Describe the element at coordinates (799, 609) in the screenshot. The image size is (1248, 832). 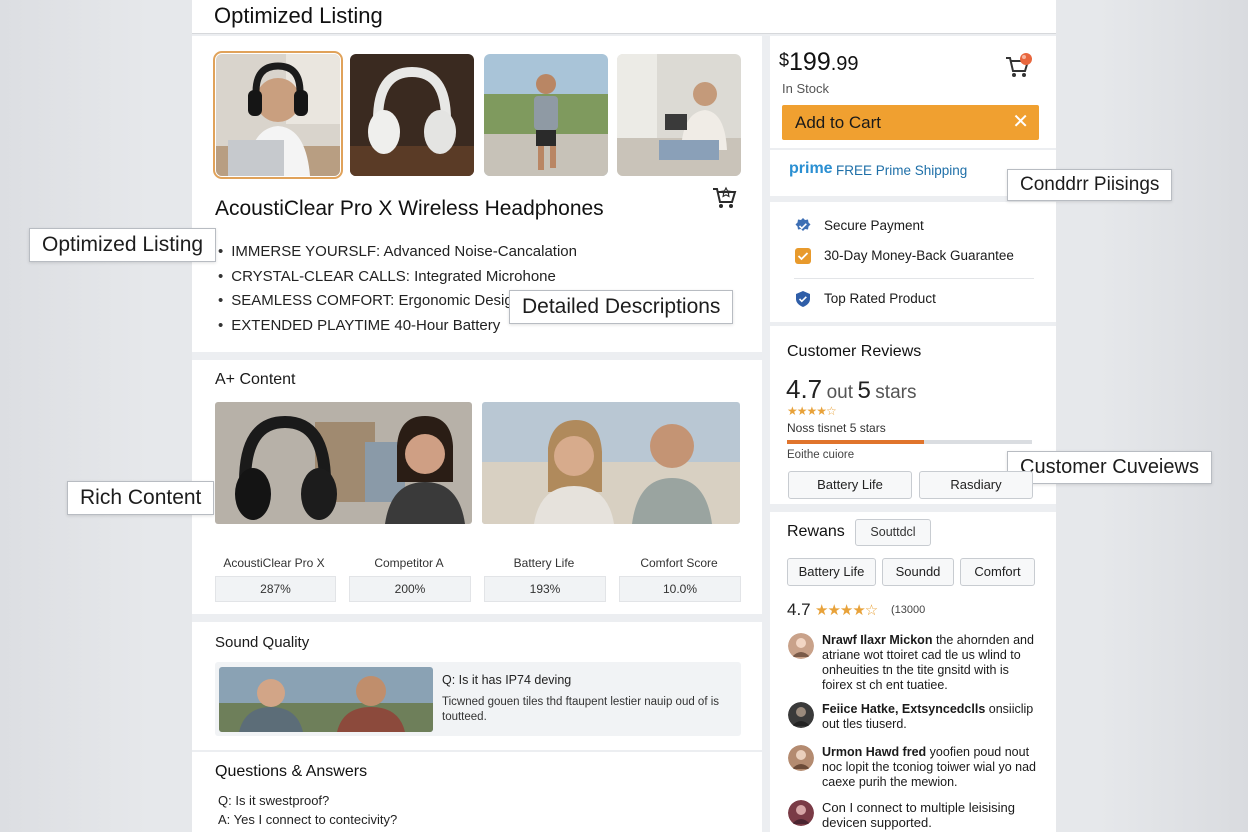
I see `rewans-rating: 4.7` at that location.